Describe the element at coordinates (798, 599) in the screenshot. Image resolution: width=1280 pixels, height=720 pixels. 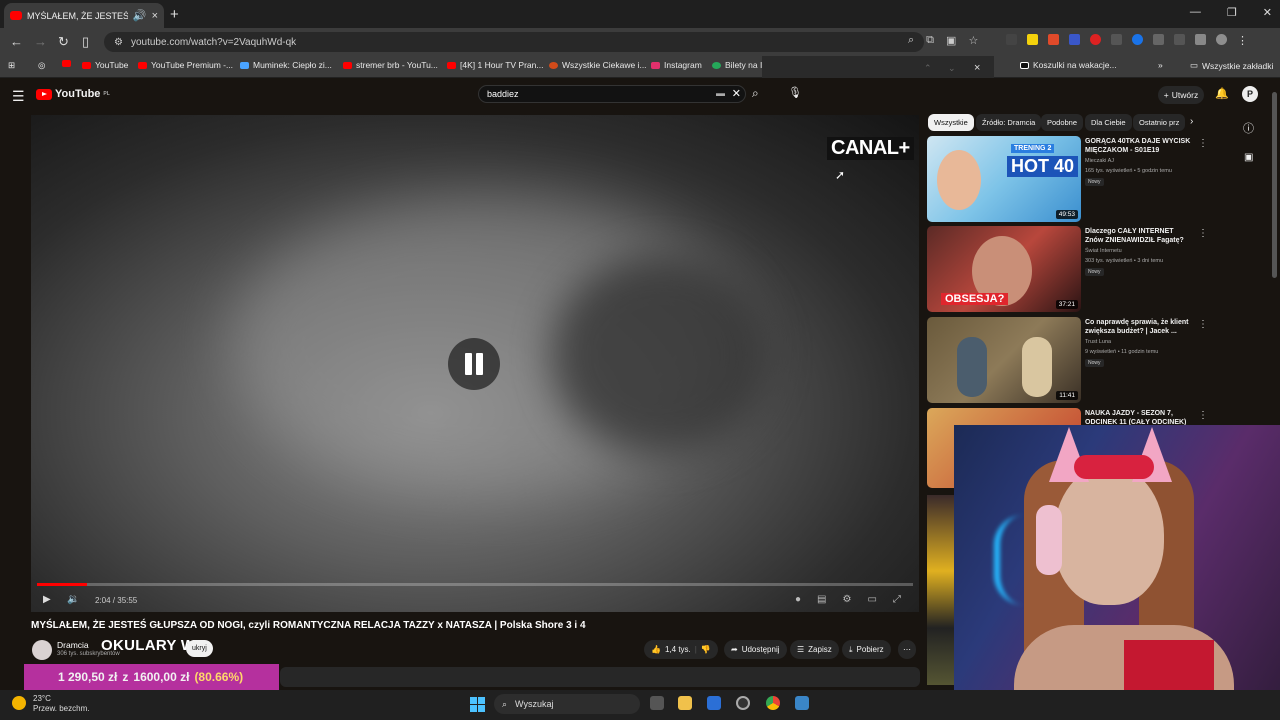
I see `autoplay-toggle-icon: ●` at that location.